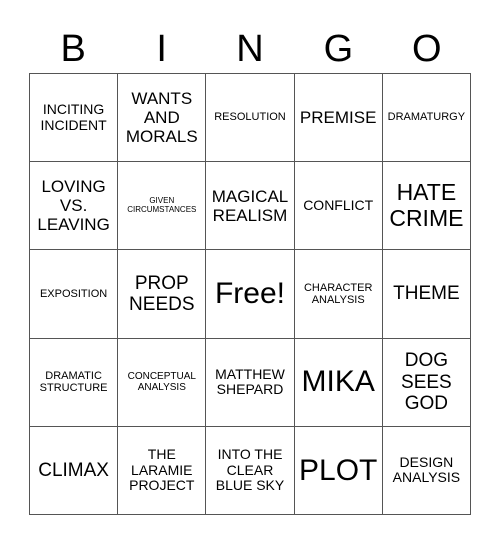 This screenshot has width=500, height=544. I want to click on cell-label: CONCEPTUAL ANALYSIS, so click(161, 382).